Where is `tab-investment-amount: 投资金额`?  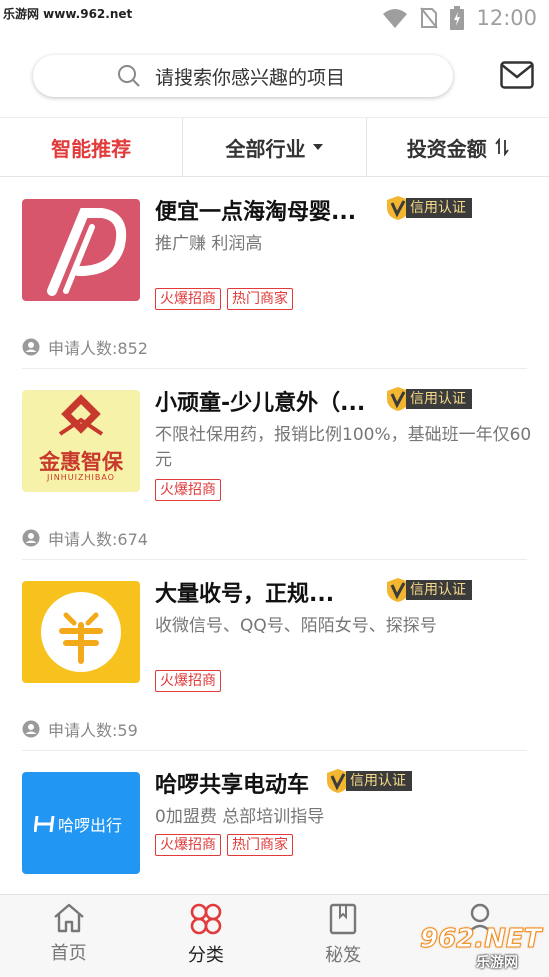 tab-investment-amount: 投资金额 is located at coordinates (458, 147).